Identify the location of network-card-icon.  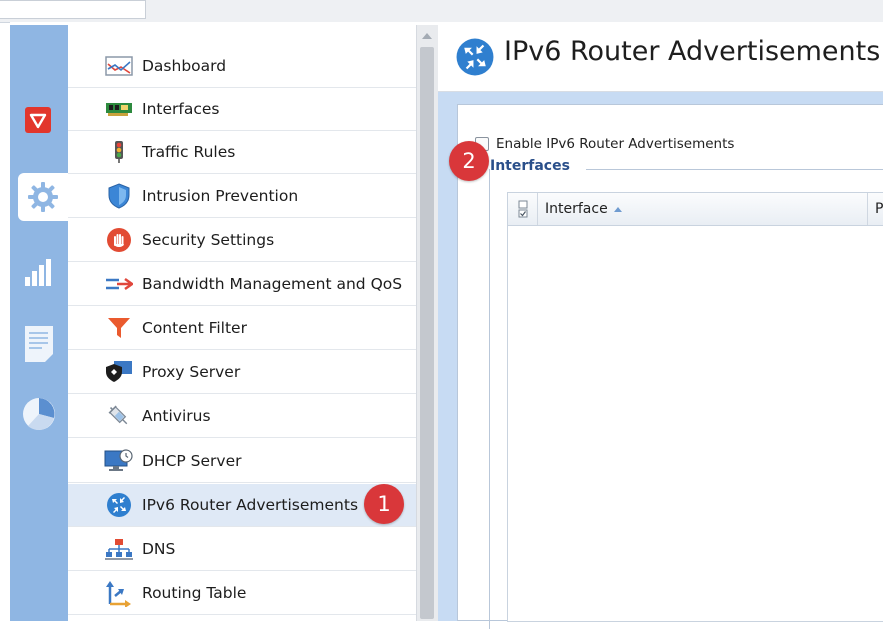
(119, 109).